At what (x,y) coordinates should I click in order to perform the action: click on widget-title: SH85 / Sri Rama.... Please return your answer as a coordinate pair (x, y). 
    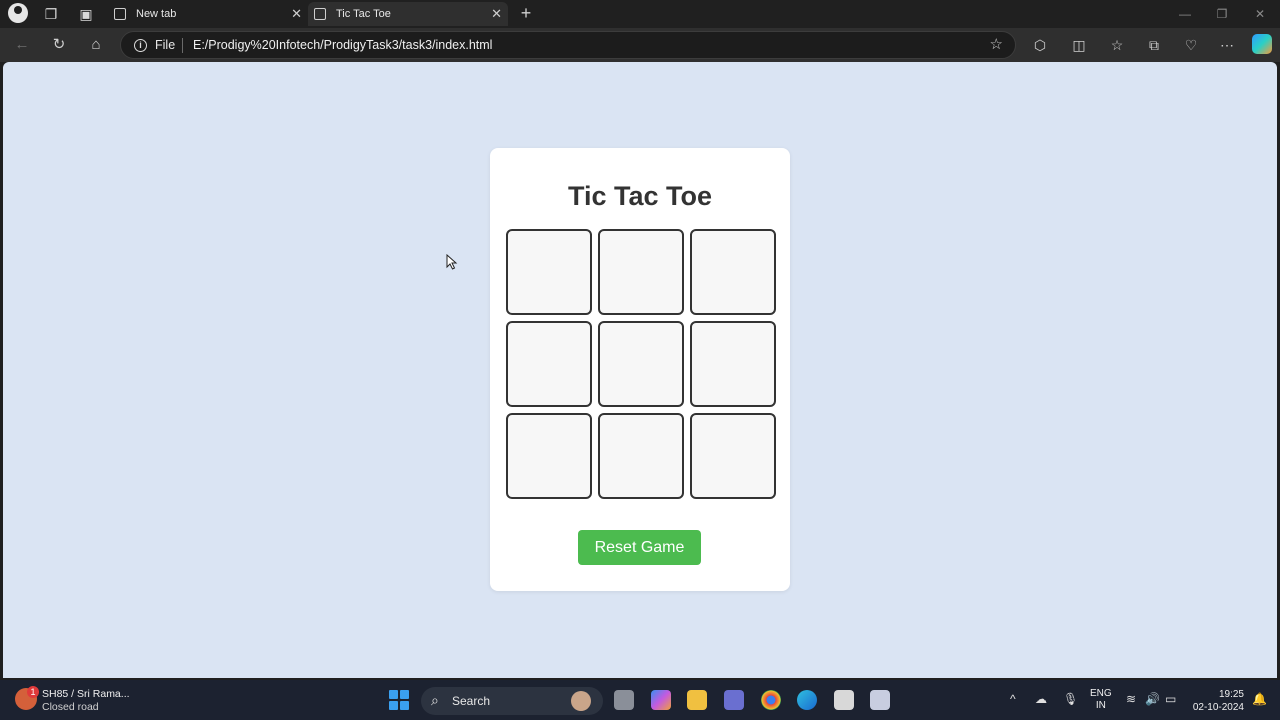
    Looking at the image, I should click on (86, 694).